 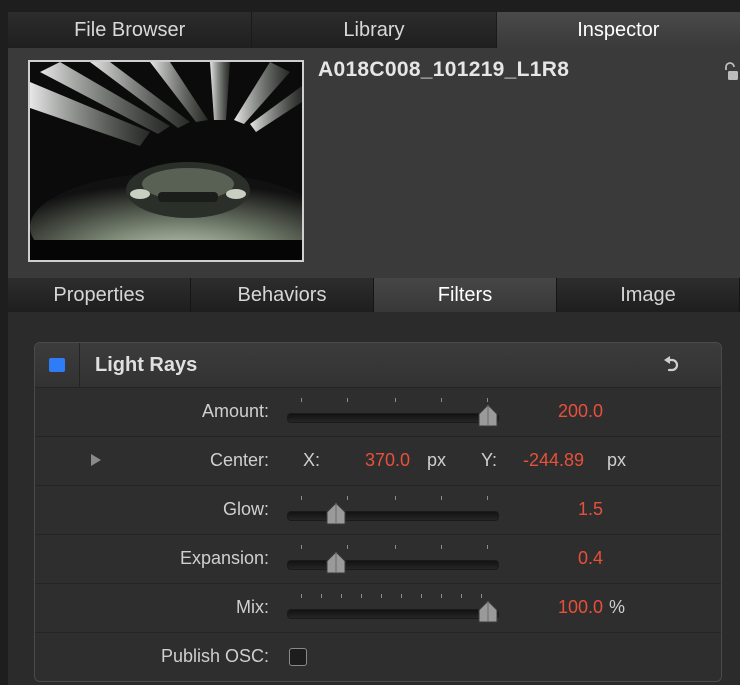 I want to click on header-divider, so click(x=79, y=365).